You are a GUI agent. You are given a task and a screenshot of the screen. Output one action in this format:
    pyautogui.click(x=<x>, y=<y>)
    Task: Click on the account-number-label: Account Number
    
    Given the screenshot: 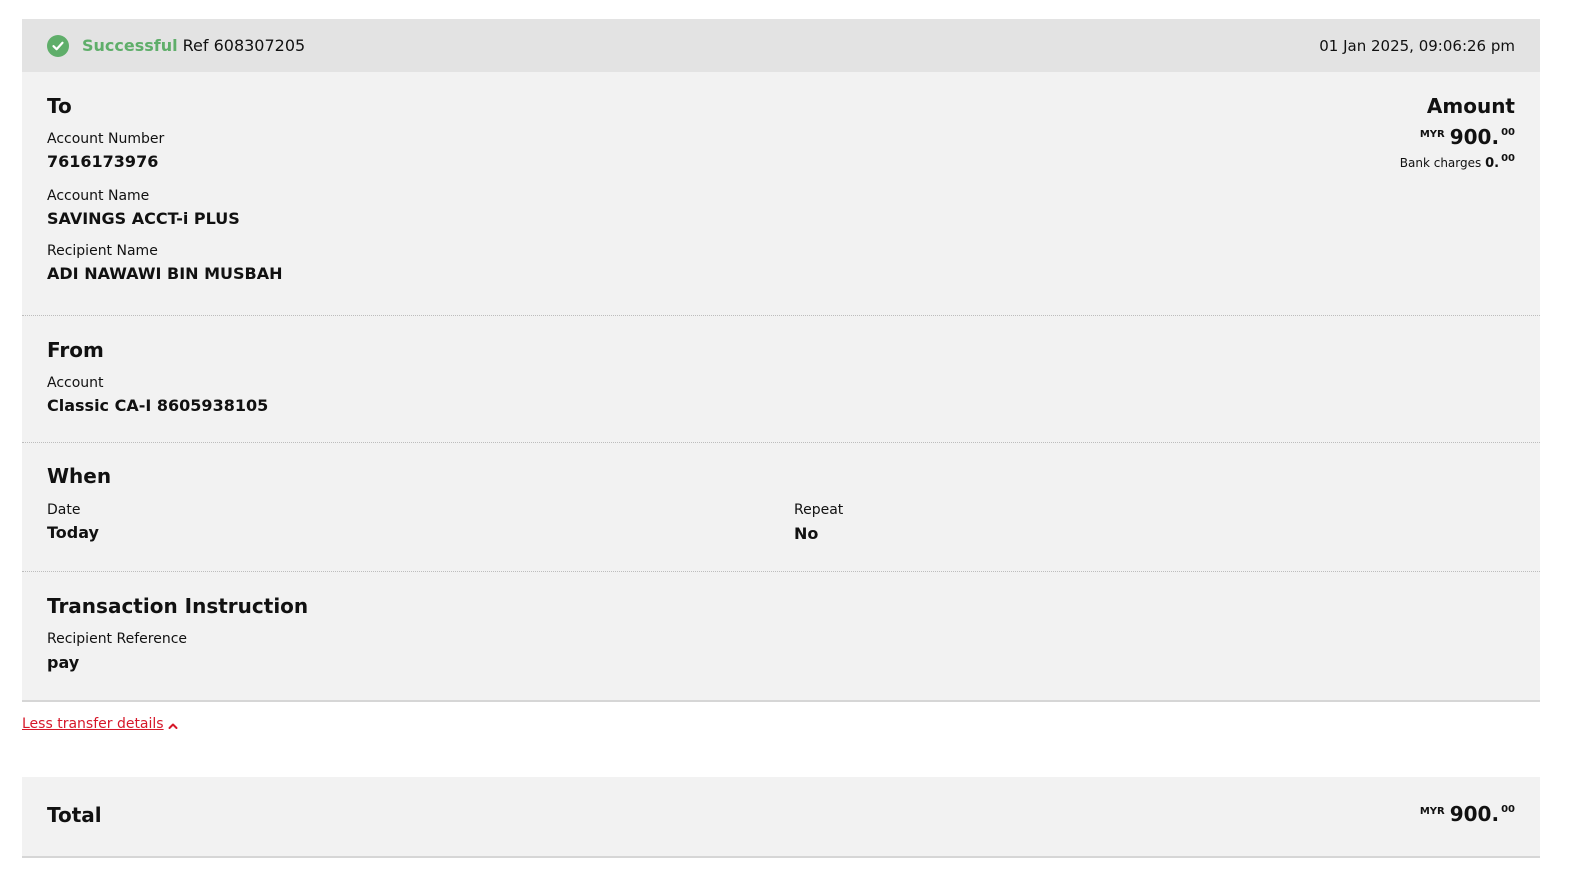 What is the action you would take?
    pyautogui.click(x=106, y=139)
    